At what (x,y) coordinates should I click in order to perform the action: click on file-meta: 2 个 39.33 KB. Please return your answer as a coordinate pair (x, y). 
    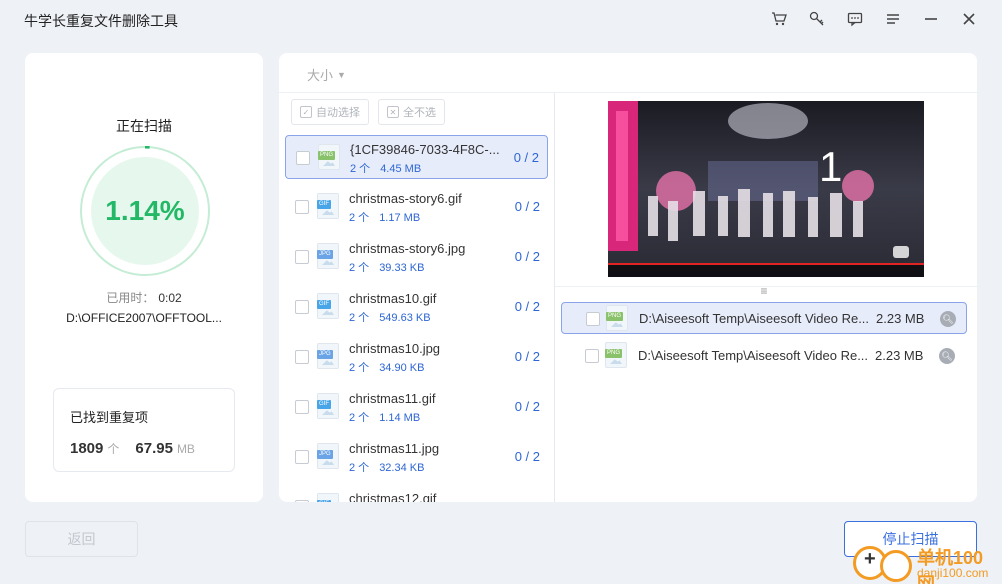
    Looking at the image, I should click on (386, 267).